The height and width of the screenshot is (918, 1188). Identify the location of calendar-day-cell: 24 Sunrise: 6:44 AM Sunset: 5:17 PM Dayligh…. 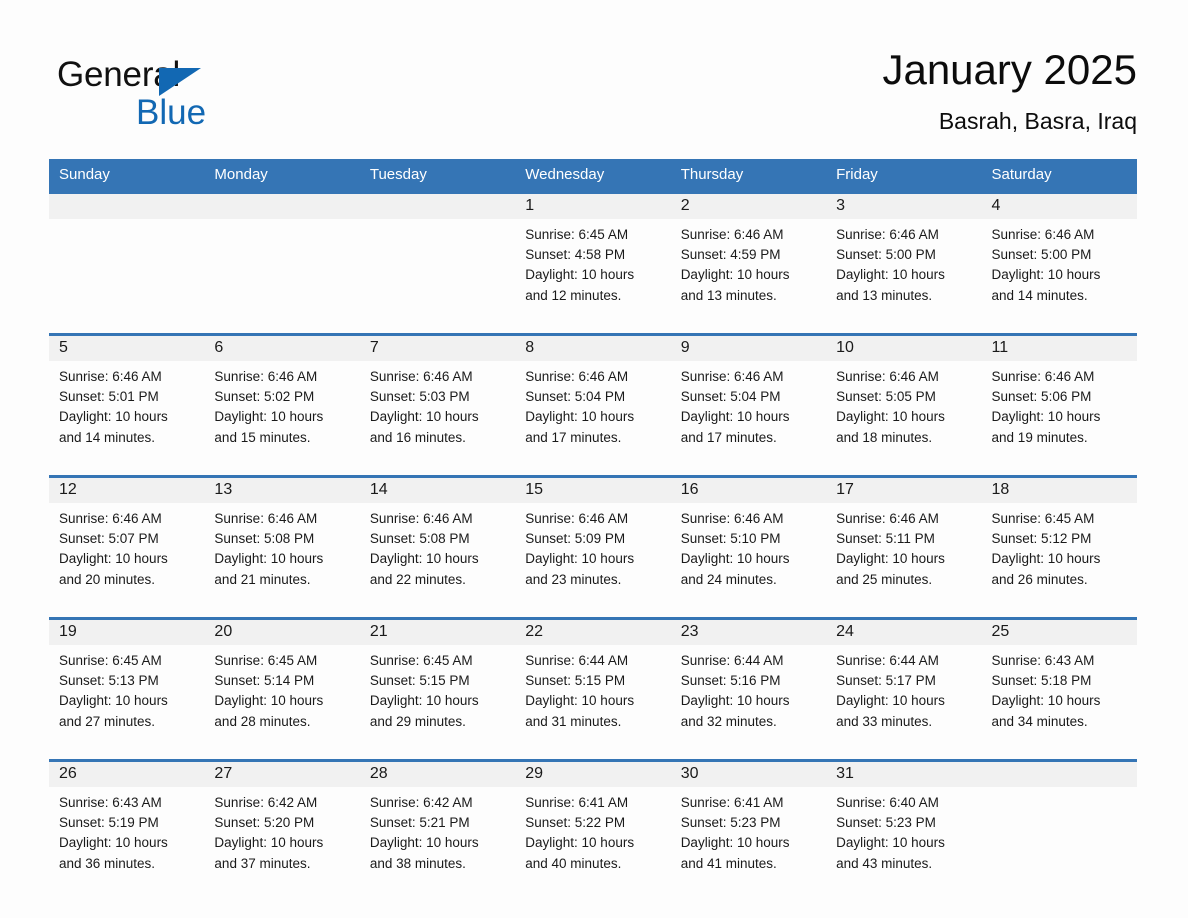
(904, 681).